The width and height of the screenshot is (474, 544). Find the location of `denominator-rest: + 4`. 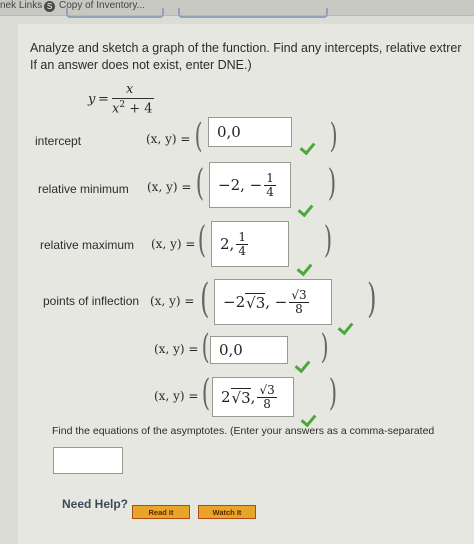

denominator-rest: + 4 is located at coordinates (139, 109).